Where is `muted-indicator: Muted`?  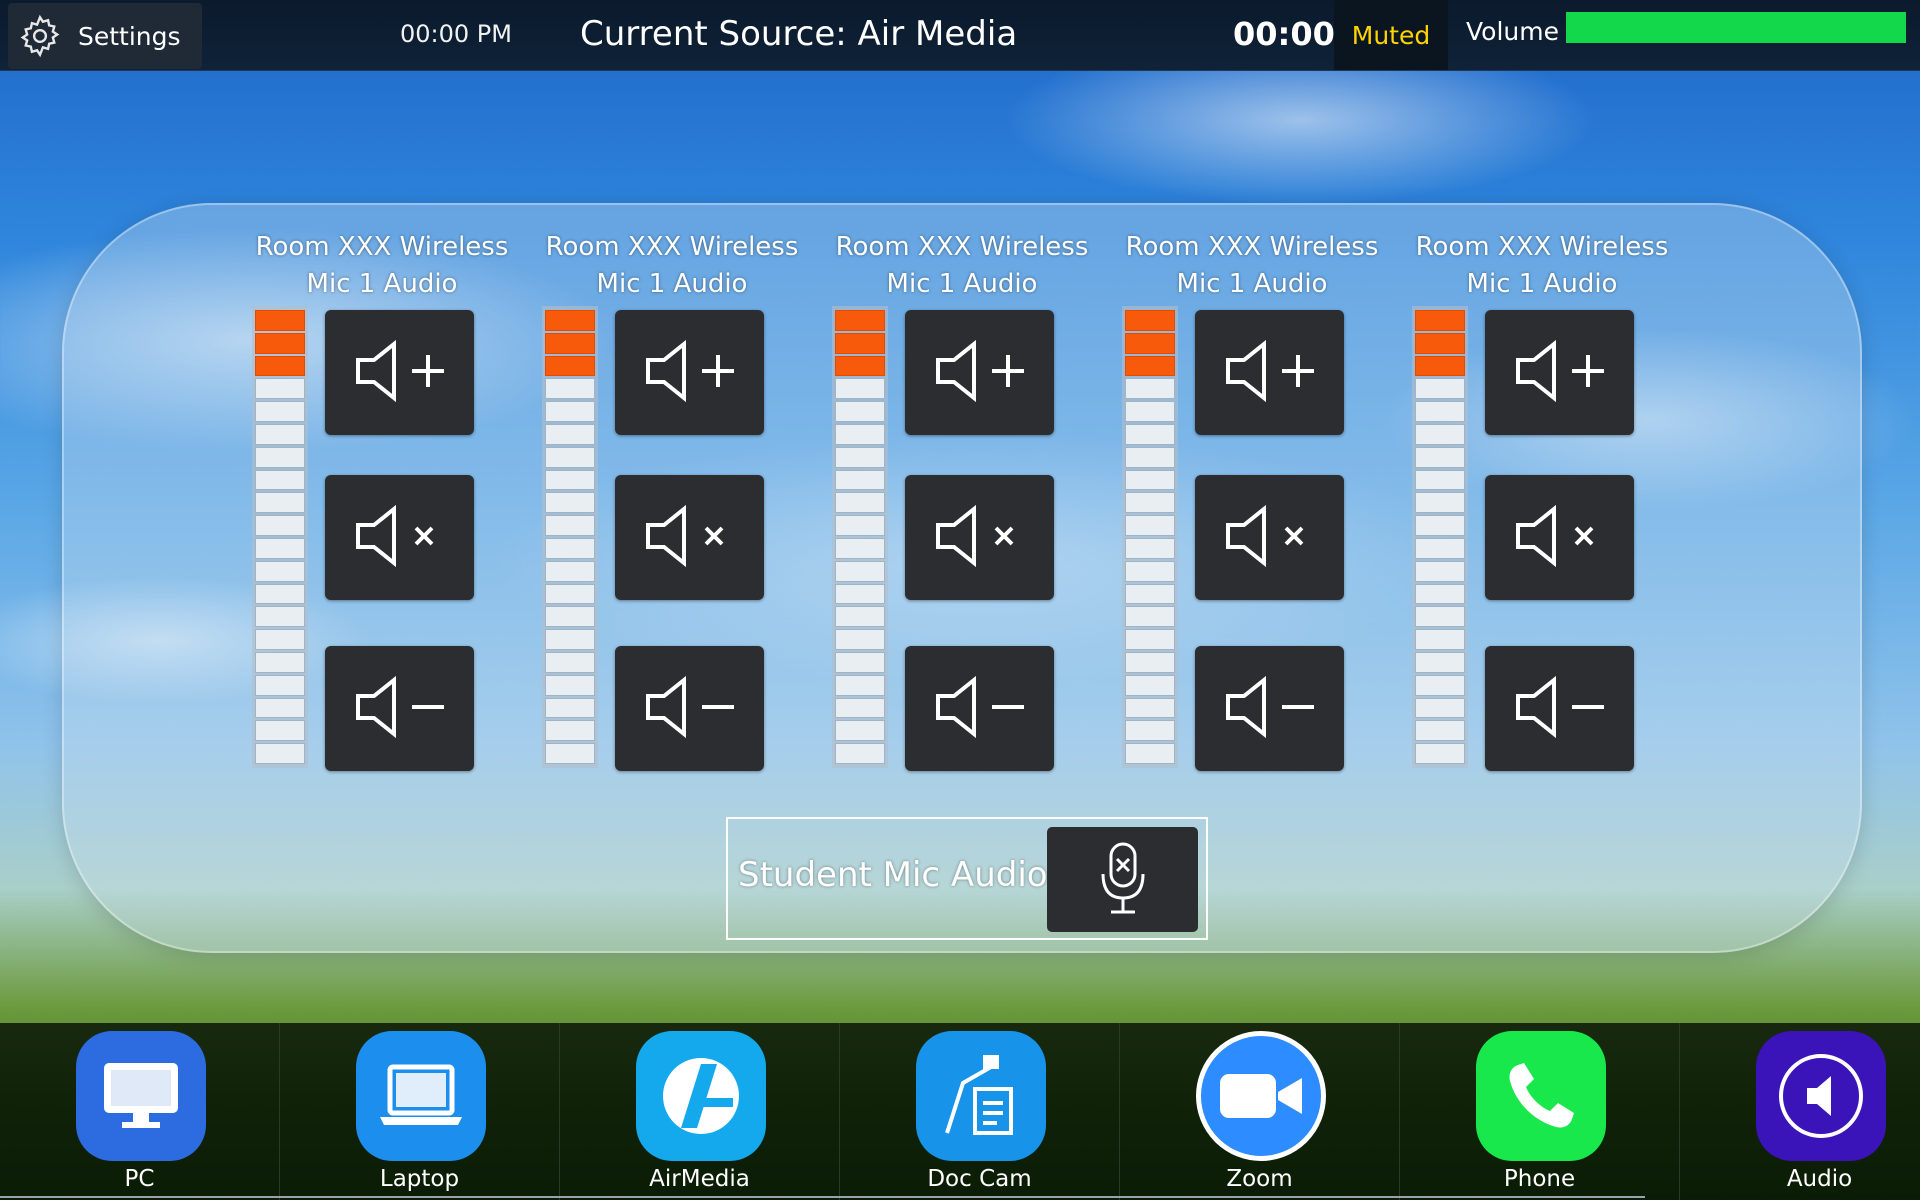
muted-indicator: Muted is located at coordinates (1391, 35).